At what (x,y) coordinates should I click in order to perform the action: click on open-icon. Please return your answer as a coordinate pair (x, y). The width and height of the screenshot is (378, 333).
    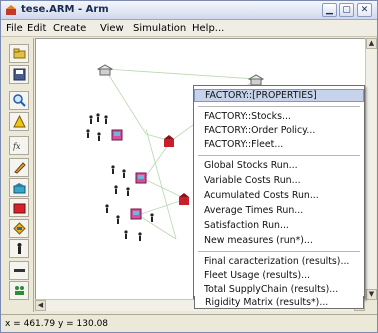
    Looking at the image, I should click on (19, 53).